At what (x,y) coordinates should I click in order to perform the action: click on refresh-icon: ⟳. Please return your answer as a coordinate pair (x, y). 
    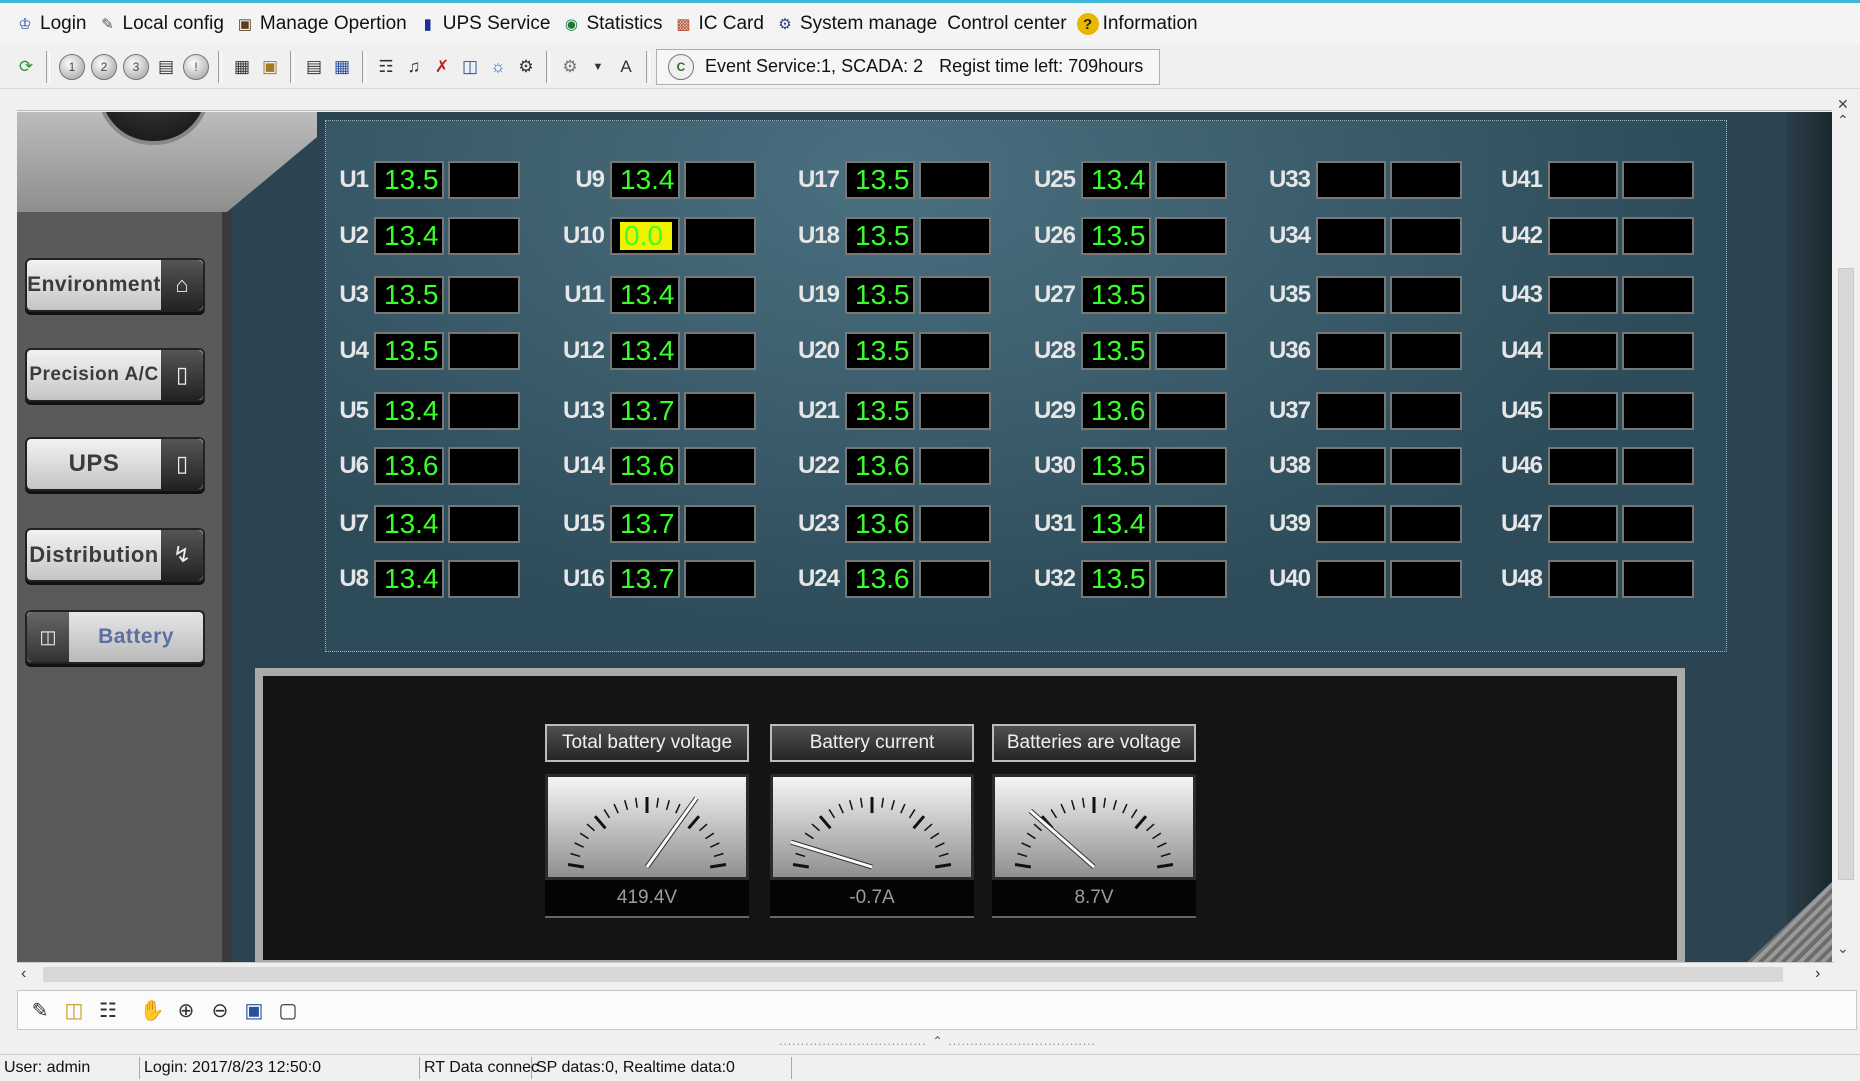
    Looking at the image, I should click on (26, 67).